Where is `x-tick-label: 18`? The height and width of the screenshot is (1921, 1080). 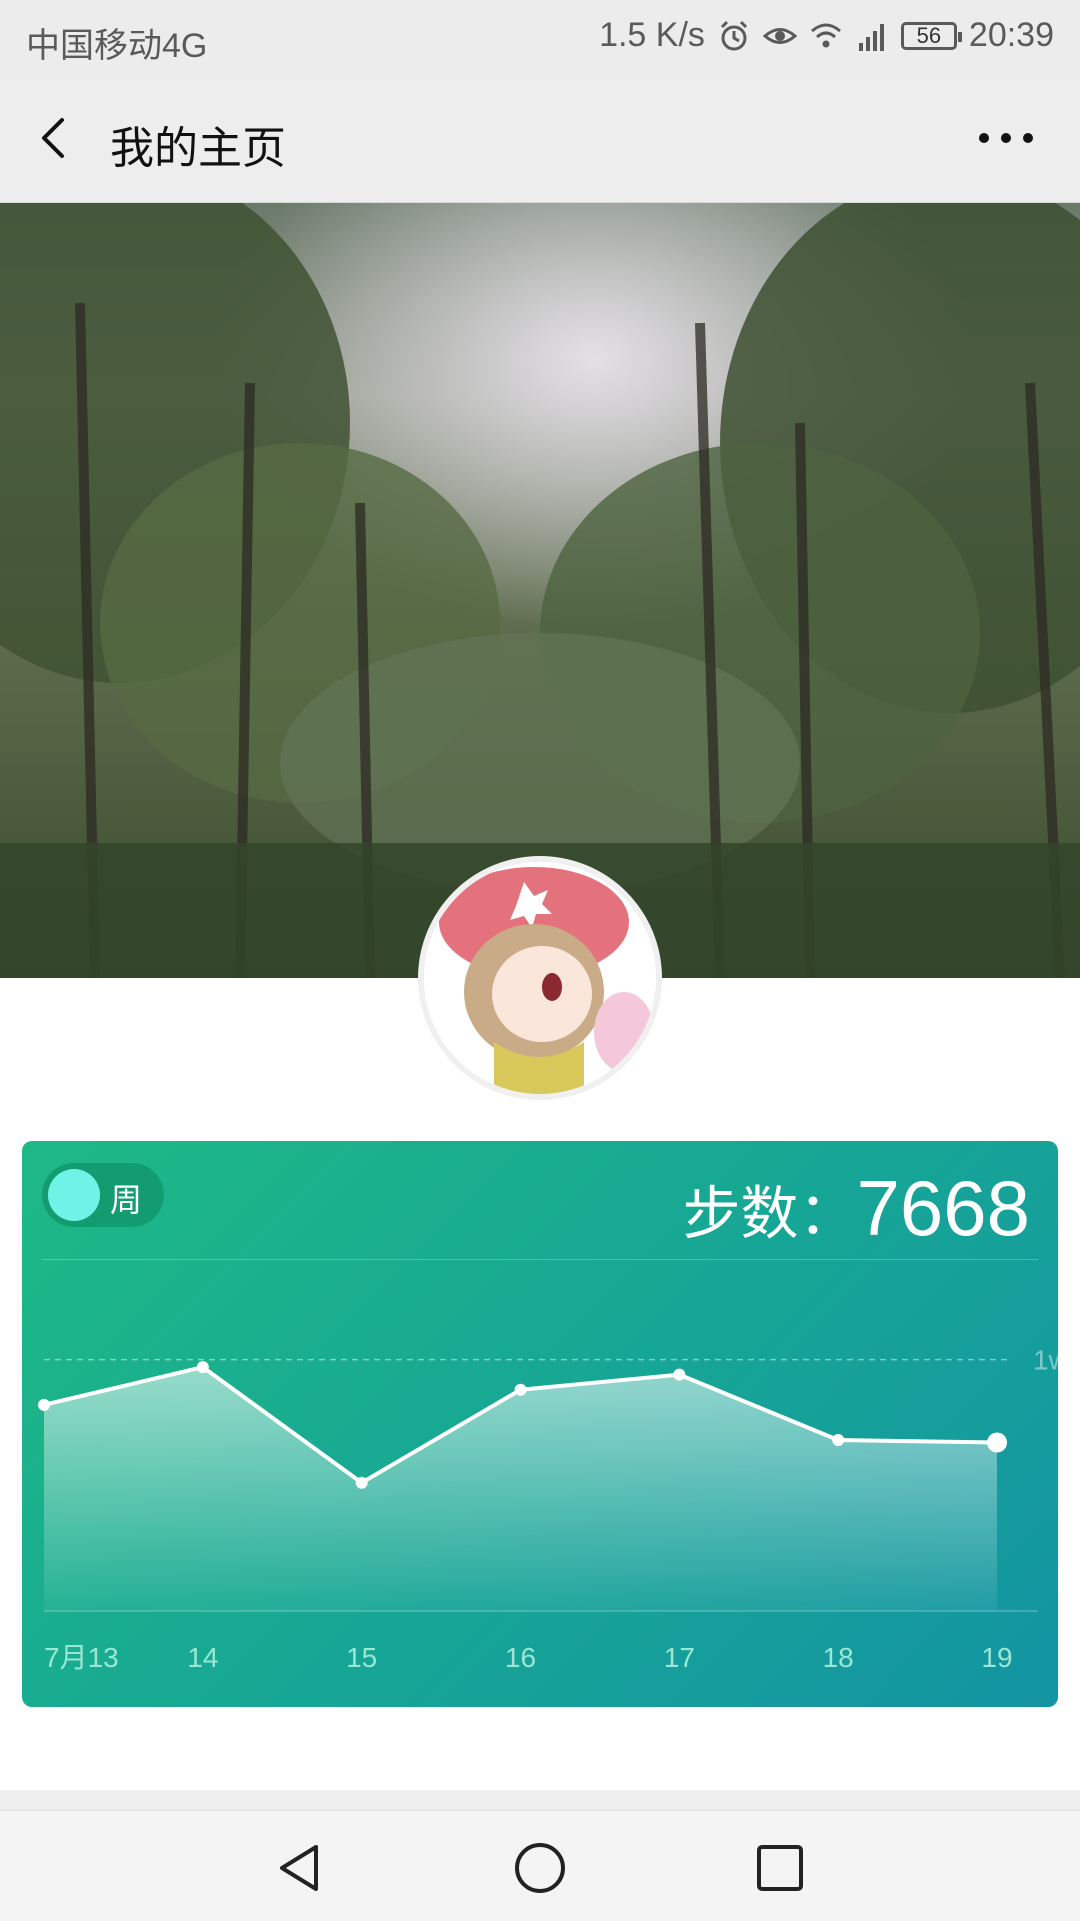 x-tick-label: 18 is located at coordinates (838, 1657).